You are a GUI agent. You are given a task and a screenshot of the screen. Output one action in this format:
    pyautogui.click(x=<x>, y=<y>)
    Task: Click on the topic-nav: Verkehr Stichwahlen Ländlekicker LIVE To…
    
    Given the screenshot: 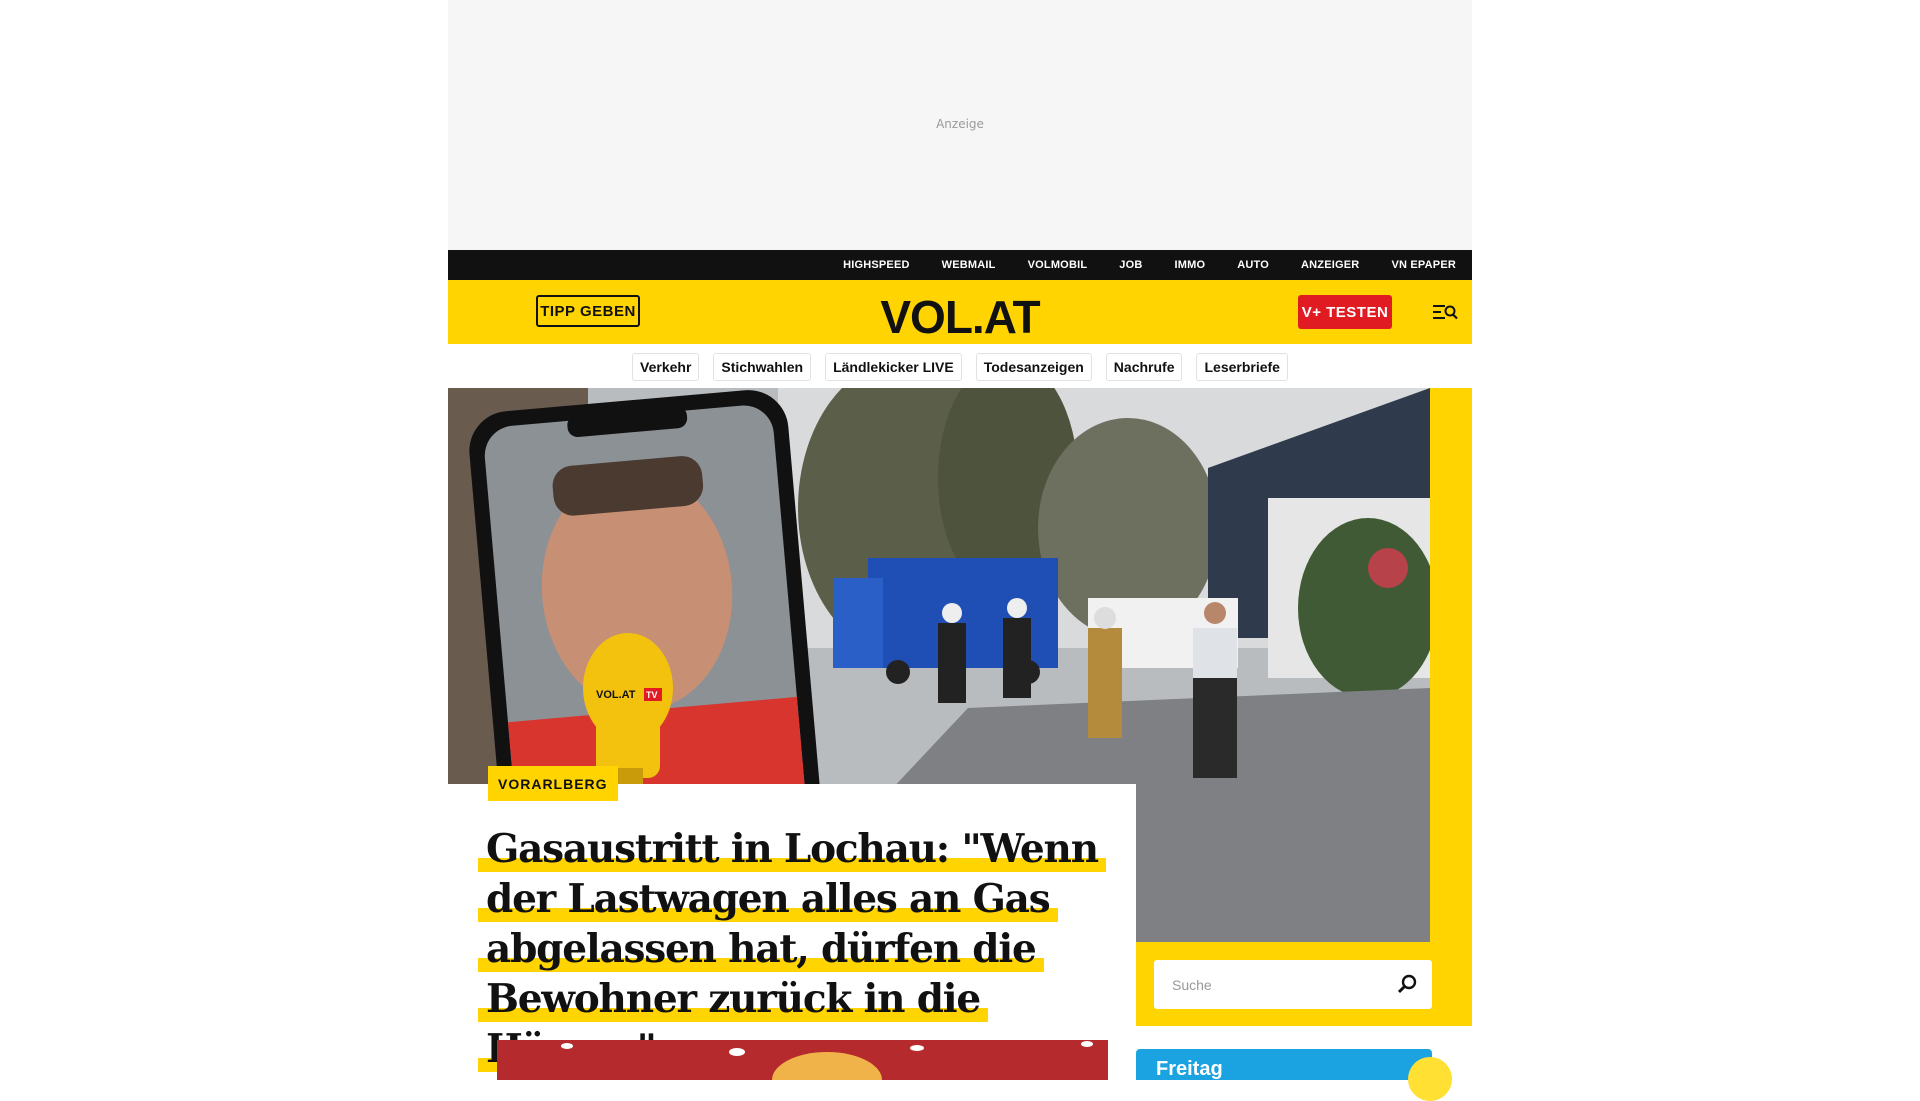 What is the action you would take?
    pyautogui.click(x=960, y=367)
    